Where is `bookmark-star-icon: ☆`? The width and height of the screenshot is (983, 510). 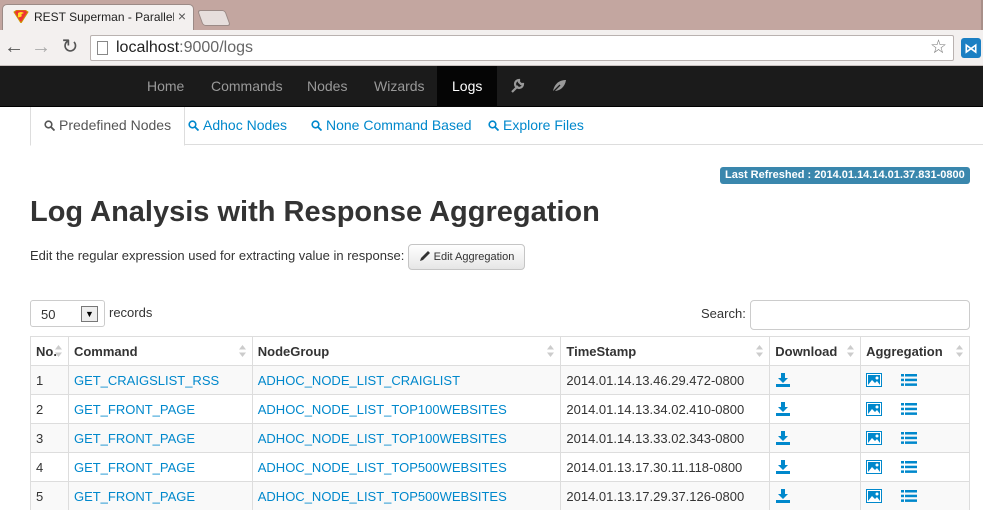 bookmark-star-icon: ☆ is located at coordinates (938, 47).